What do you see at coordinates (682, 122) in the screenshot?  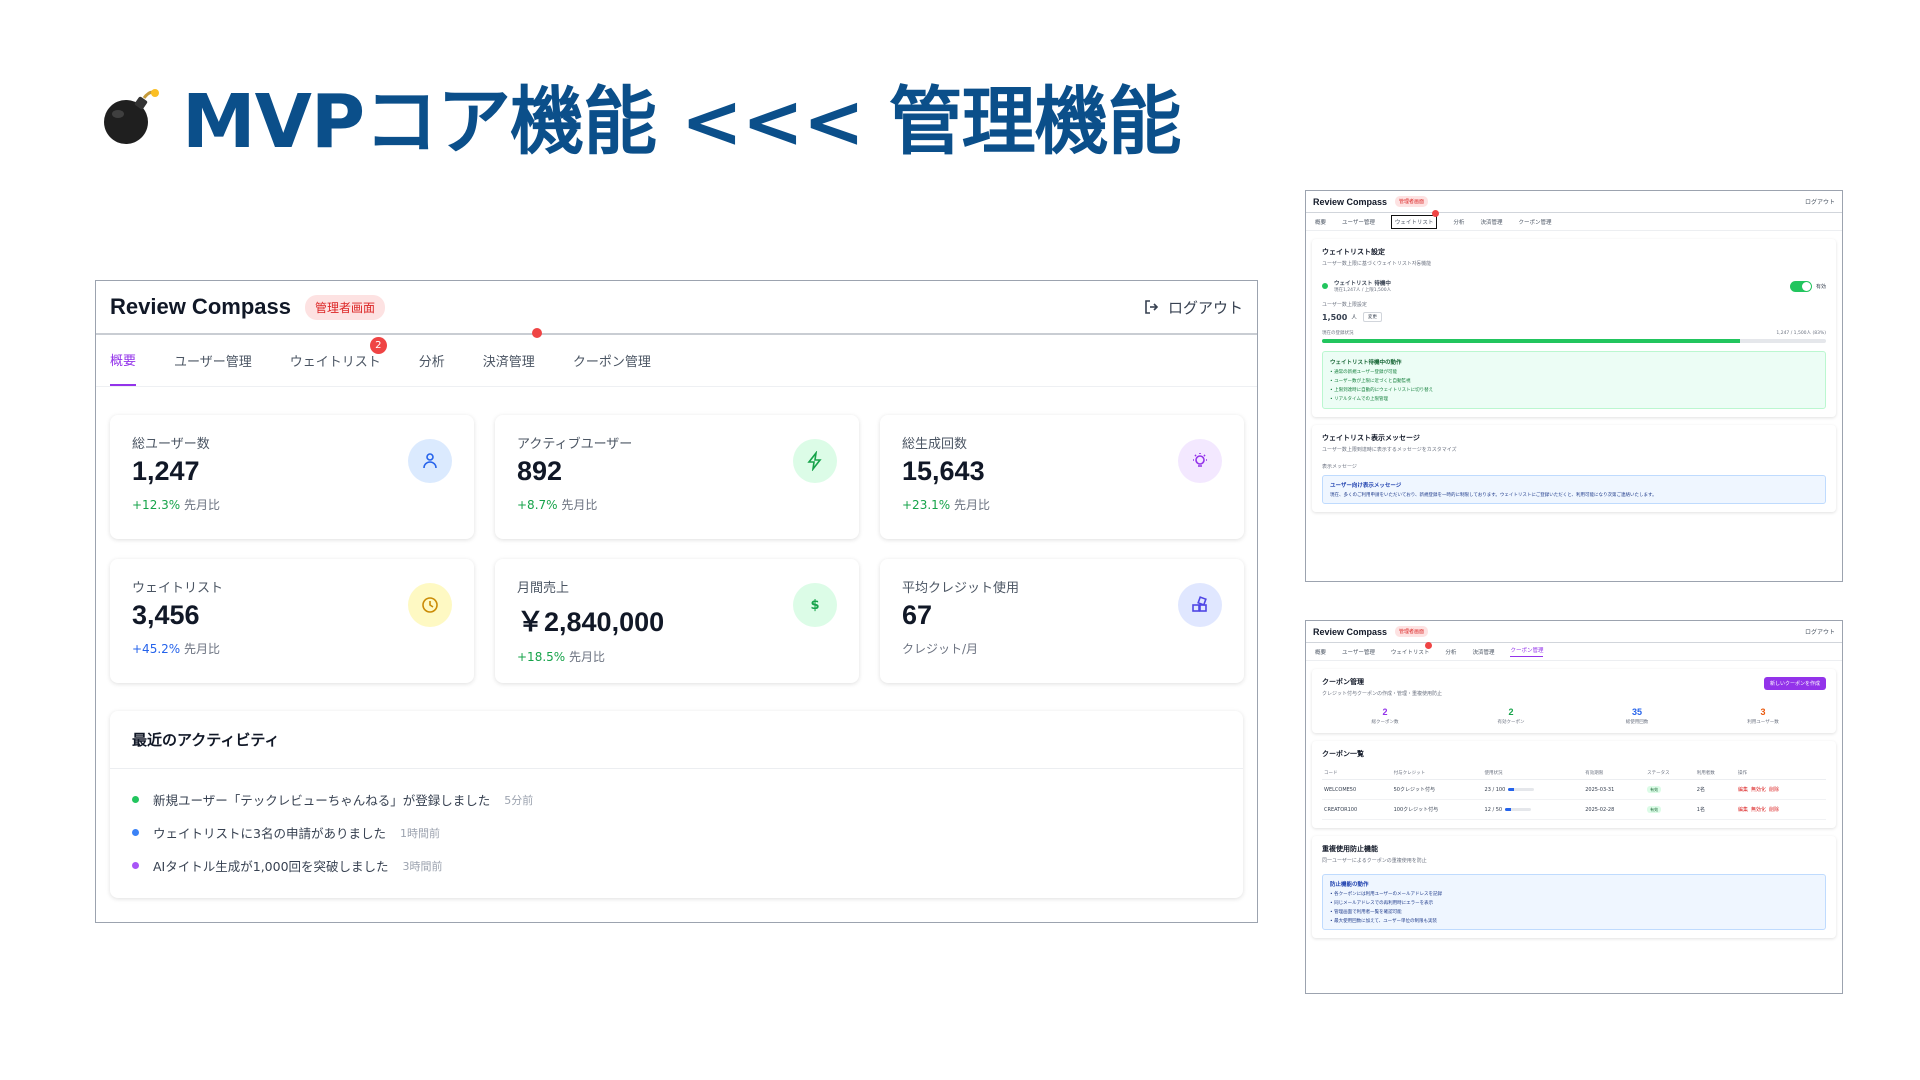 I see `slide-heading: MVPコア機能 <<< 管理機能` at bounding box center [682, 122].